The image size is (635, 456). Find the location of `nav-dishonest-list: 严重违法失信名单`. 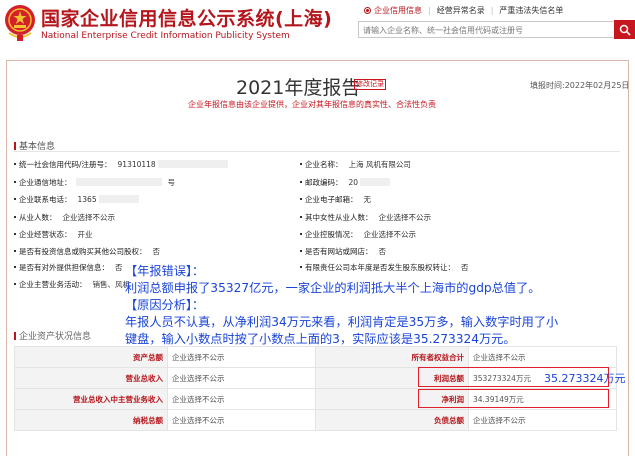

nav-dishonest-list: 严重违法失信名单 is located at coordinates (531, 10).